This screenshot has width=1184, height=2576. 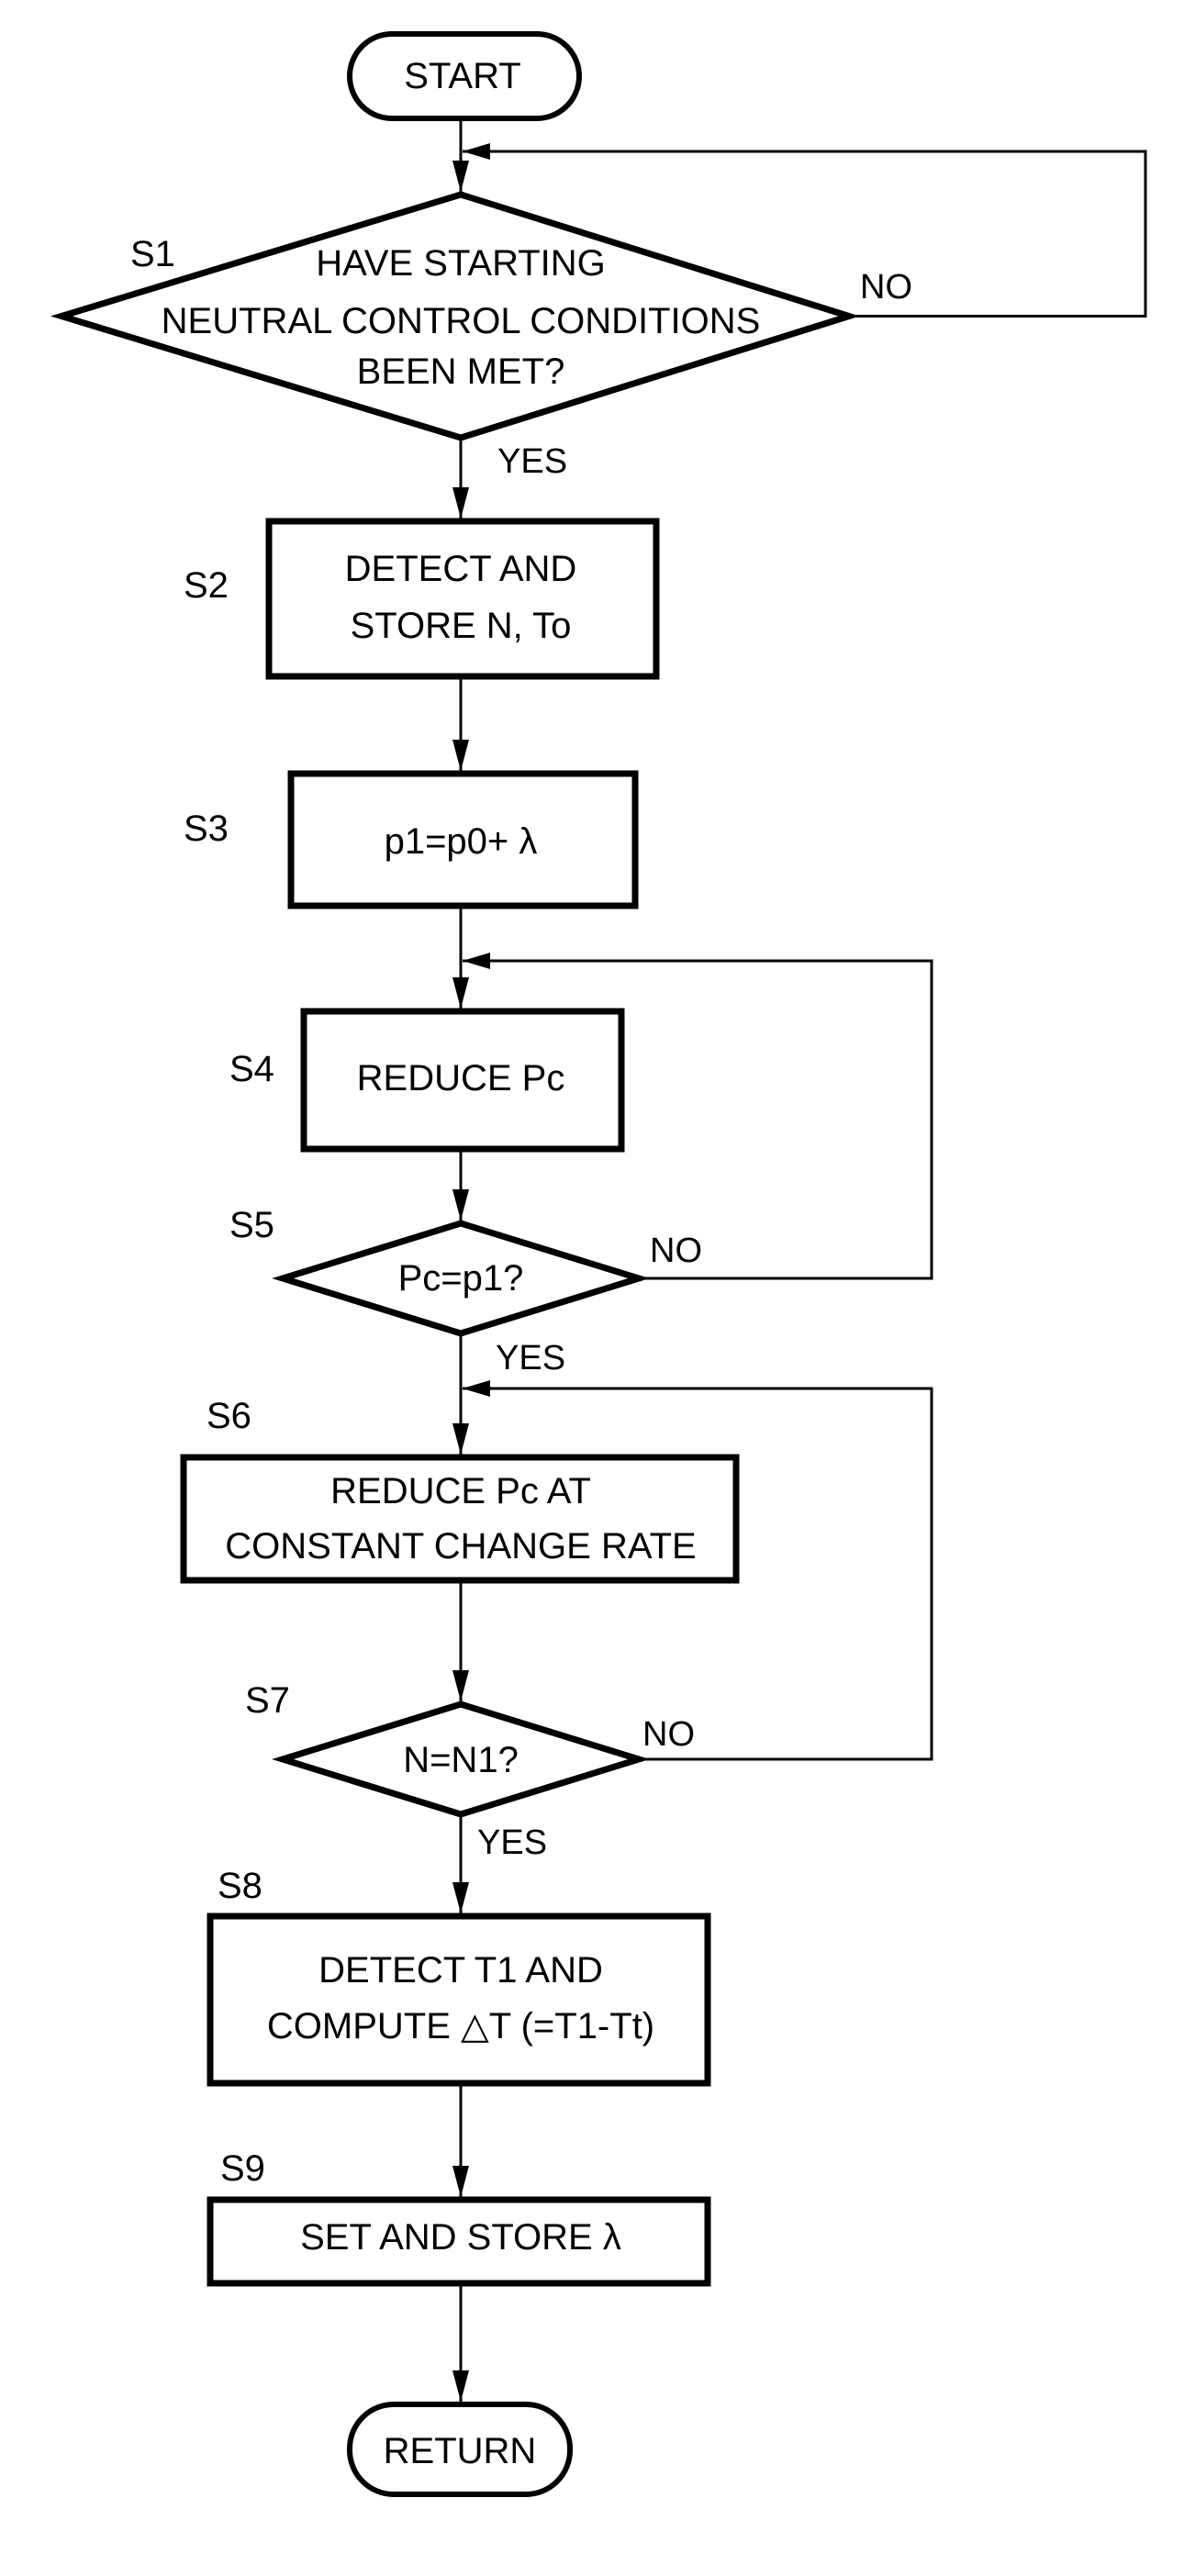 What do you see at coordinates (229, 1416) in the screenshot?
I see `step-id-label: S6` at bounding box center [229, 1416].